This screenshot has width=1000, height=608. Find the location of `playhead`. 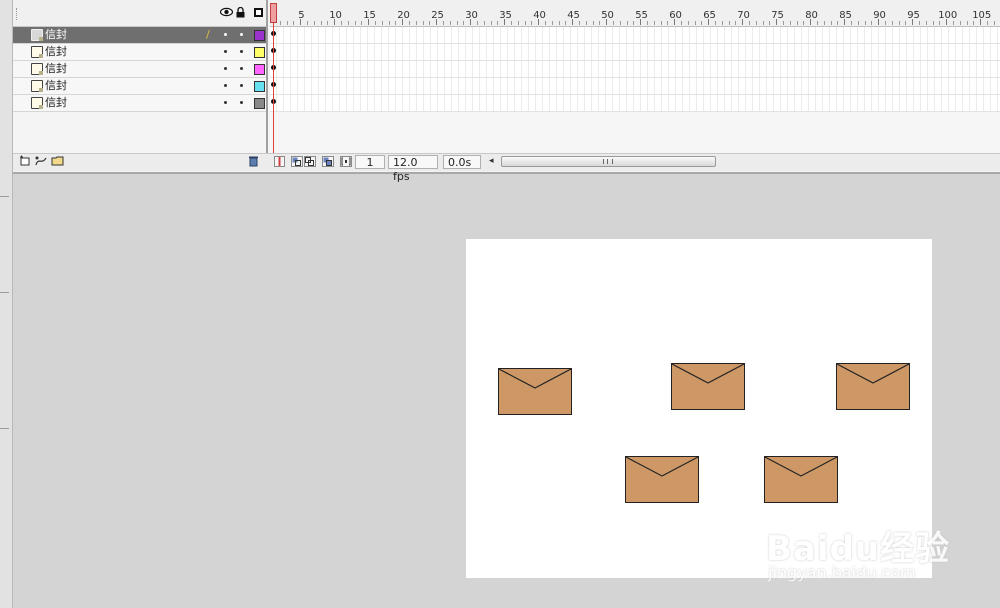

playhead is located at coordinates (273, 13).